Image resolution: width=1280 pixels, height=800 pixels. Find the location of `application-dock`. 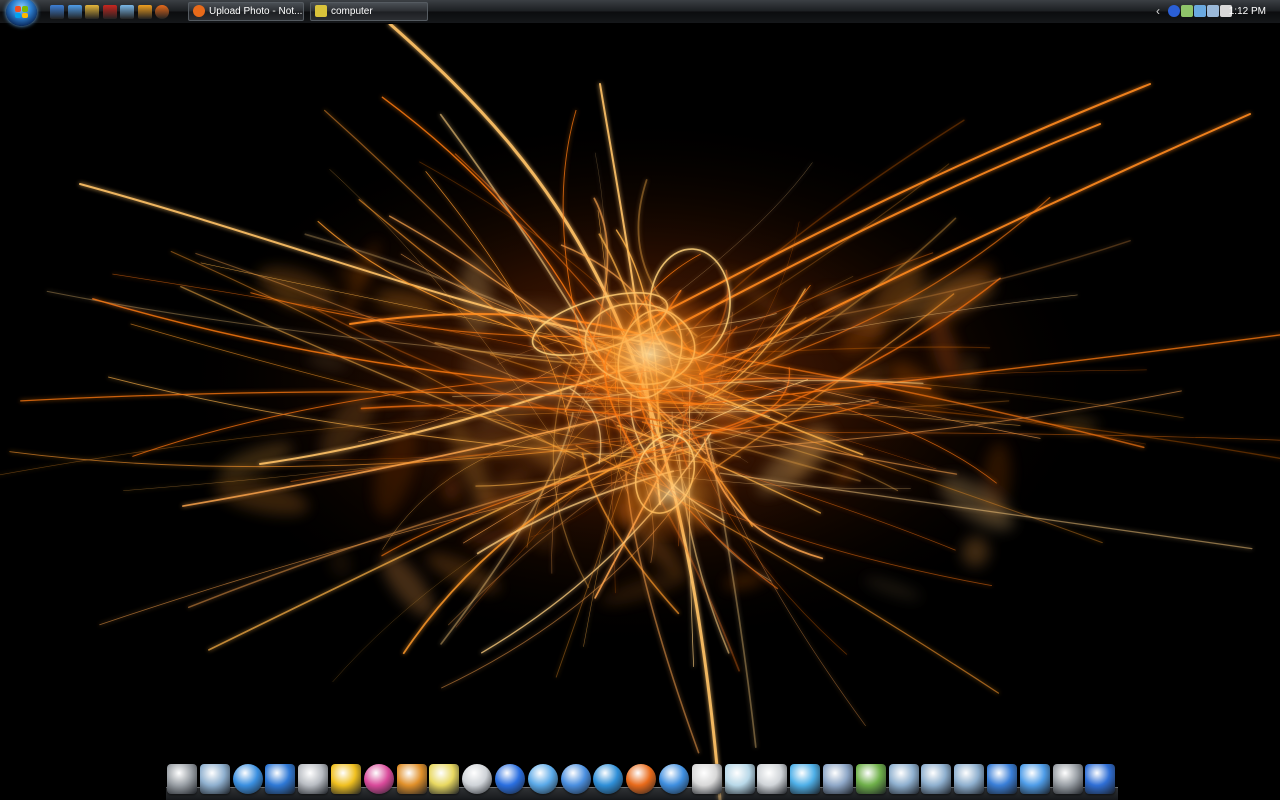

application-dock is located at coordinates (642, 781).